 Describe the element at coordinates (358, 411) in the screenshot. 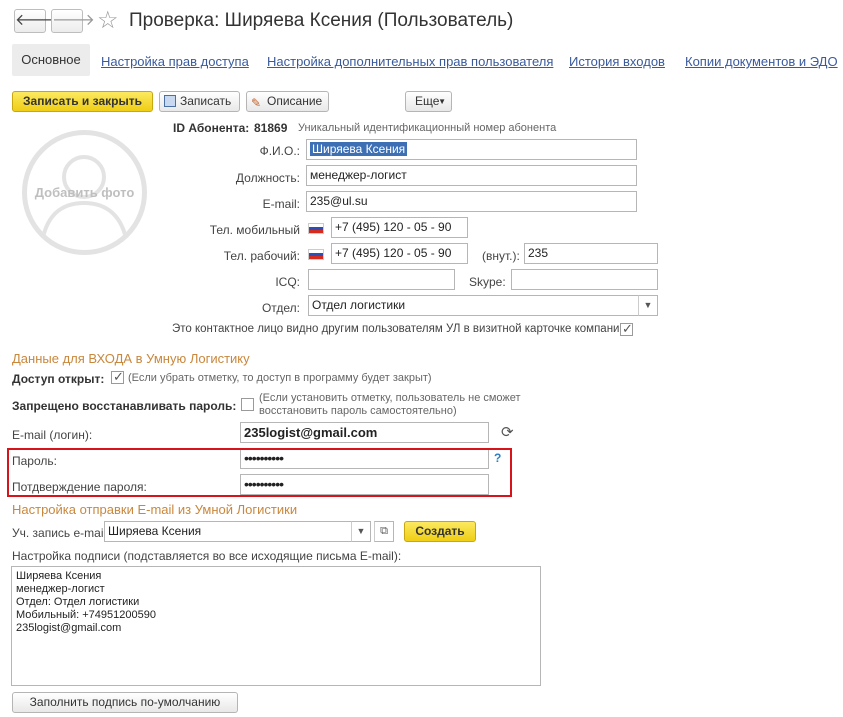

I see `restore-hint-2: восстановить пароль самостоятельно)` at that location.